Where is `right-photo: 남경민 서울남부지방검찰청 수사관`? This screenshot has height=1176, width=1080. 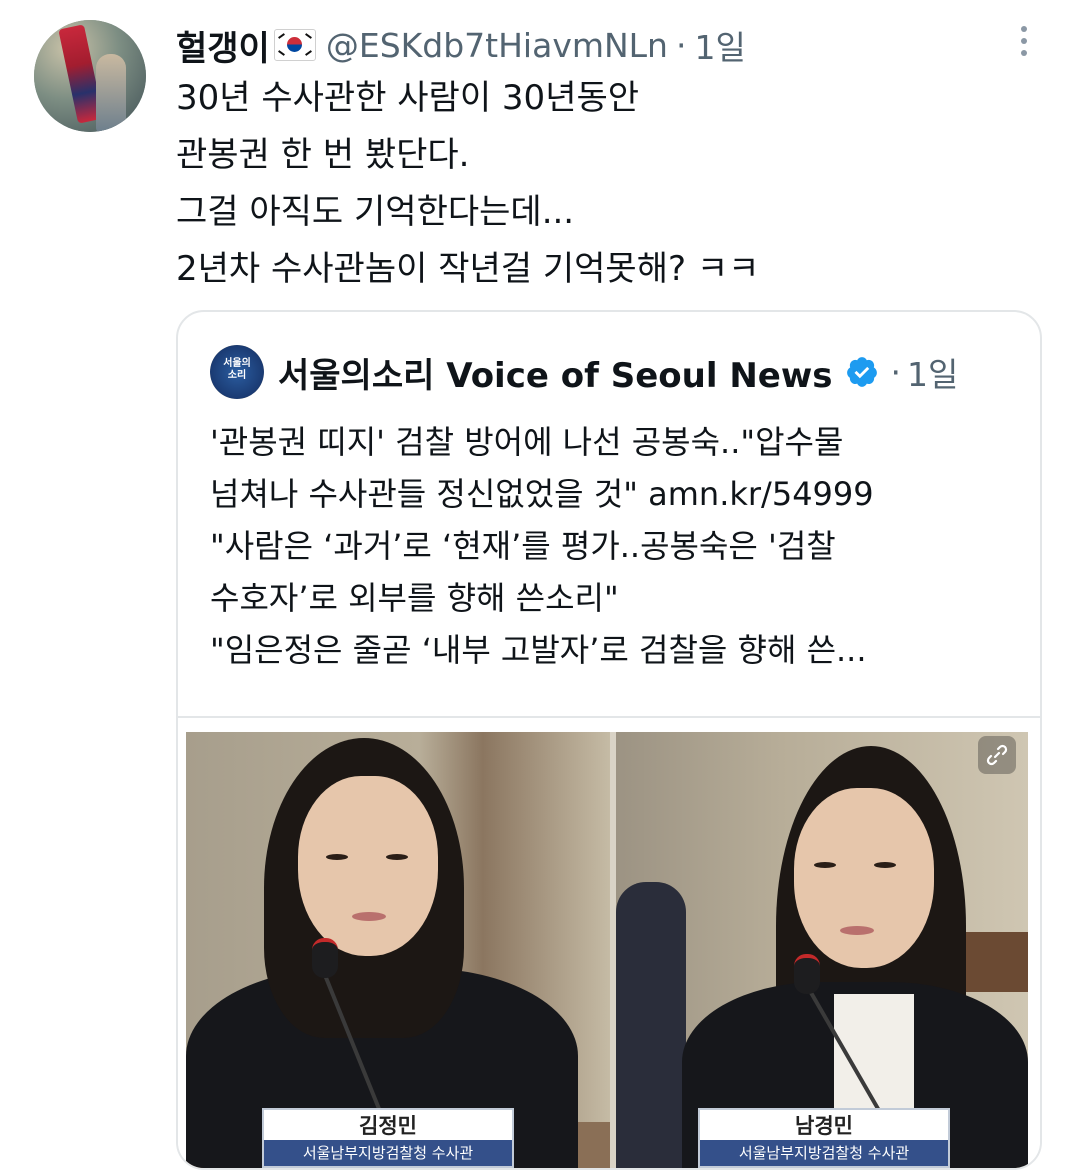 right-photo: 남경민 서울남부지방검찰청 수사관 is located at coordinates (822, 950).